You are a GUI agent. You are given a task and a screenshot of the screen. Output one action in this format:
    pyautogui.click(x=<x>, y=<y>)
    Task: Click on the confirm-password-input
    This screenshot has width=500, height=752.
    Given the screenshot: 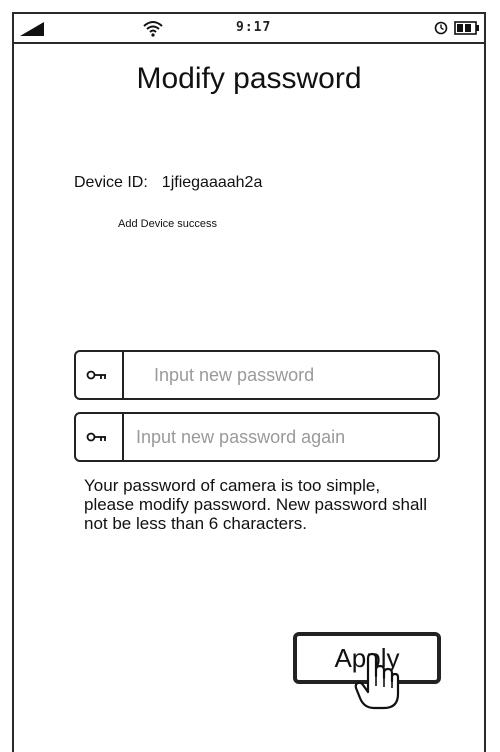 What is the action you would take?
    pyautogui.click(x=283, y=437)
    